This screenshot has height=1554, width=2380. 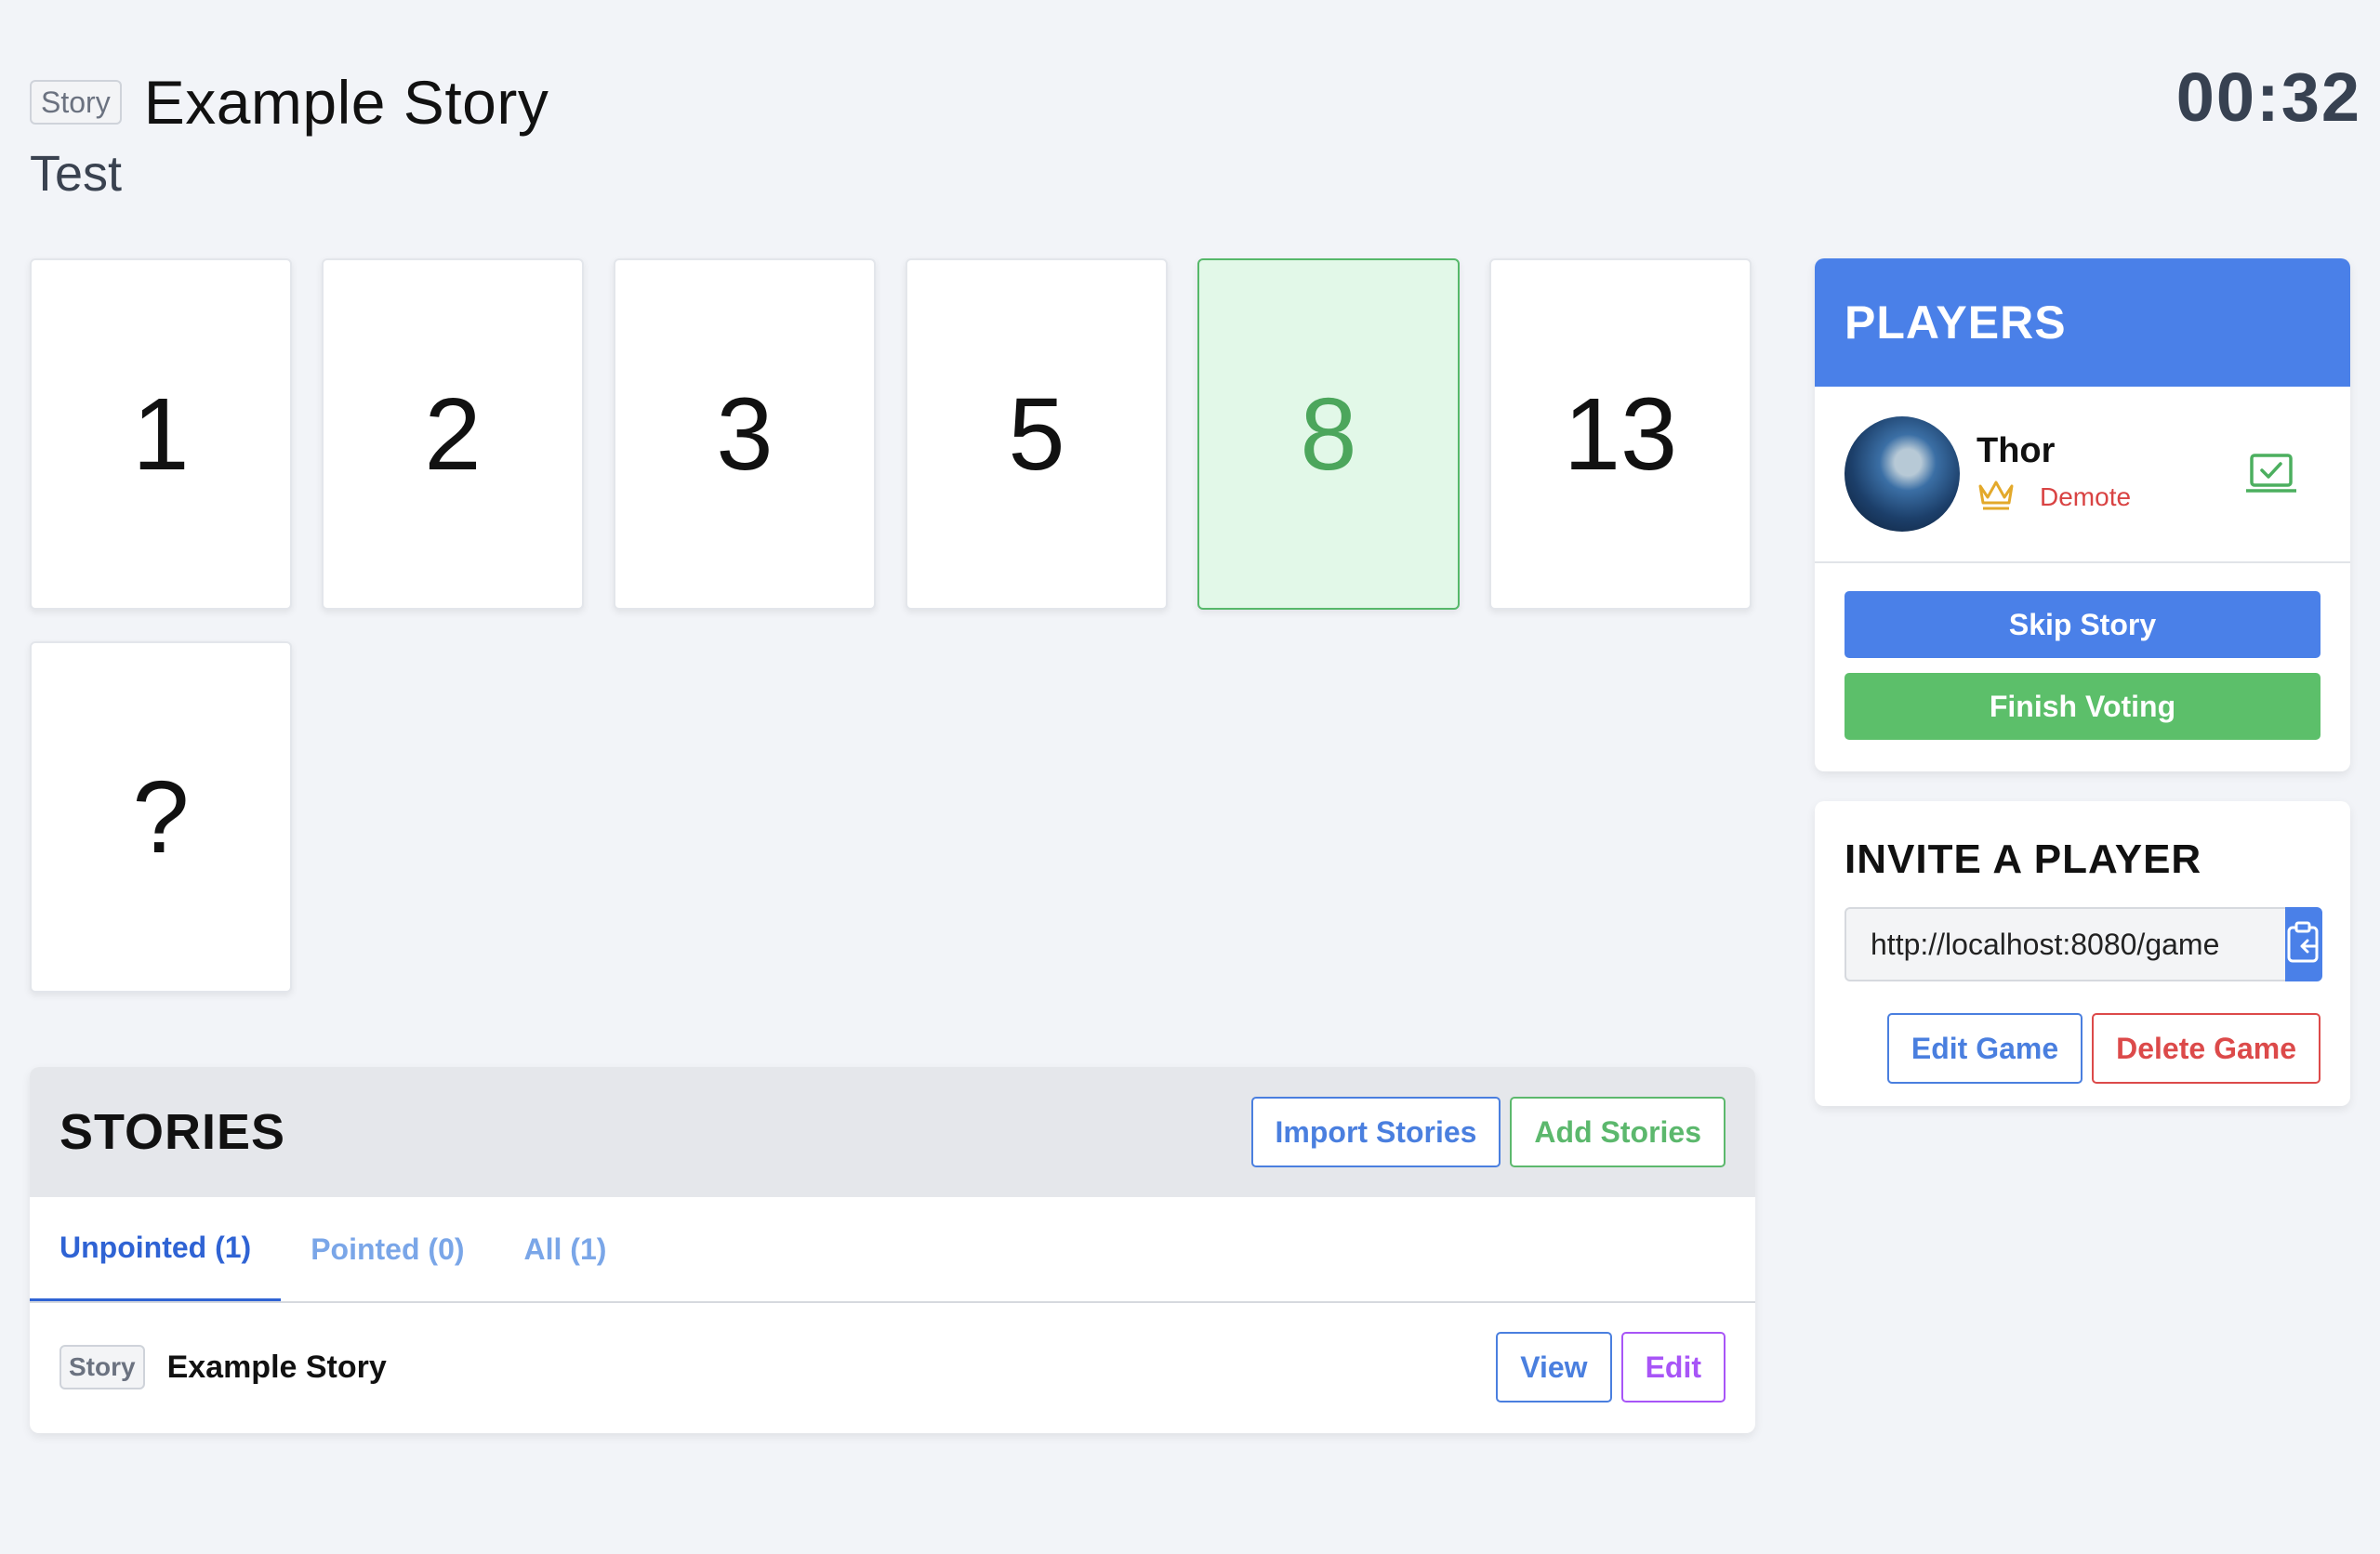 I want to click on player-item: Thor Demote, so click(x=2082, y=475).